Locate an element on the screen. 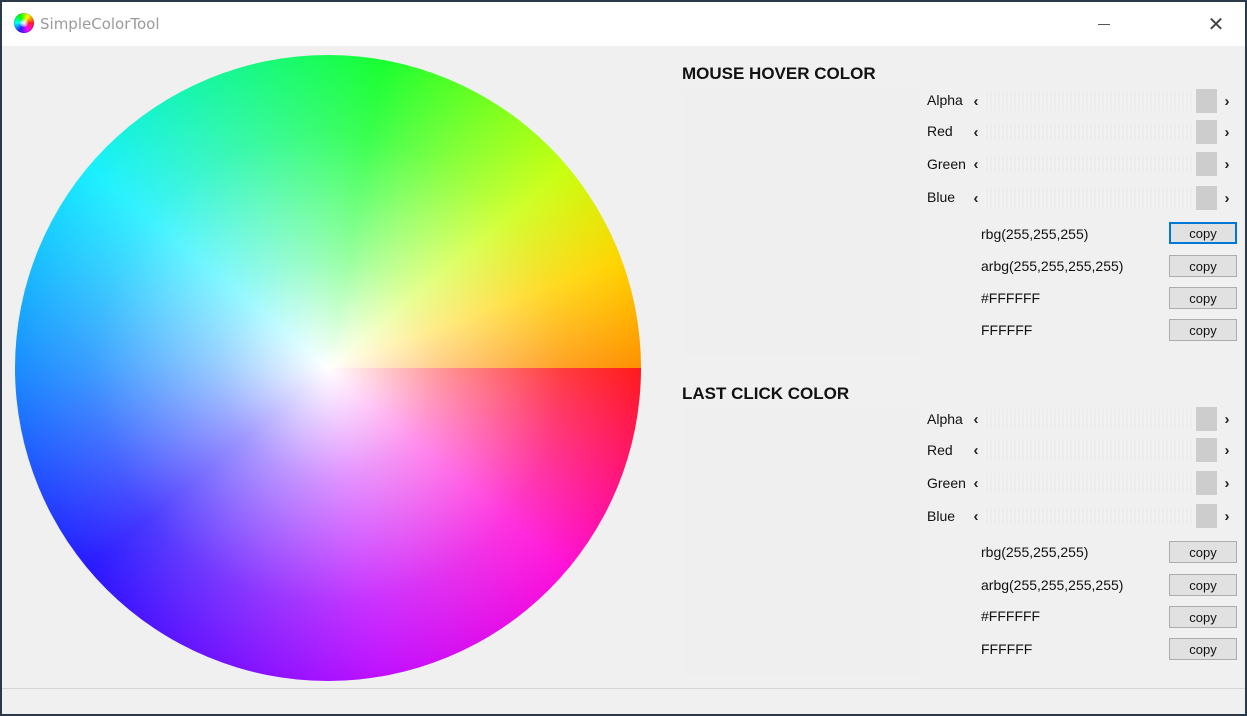 This screenshot has height=716, width=1247. hover-green-right-arrow: › is located at coordinates (1227, 164).